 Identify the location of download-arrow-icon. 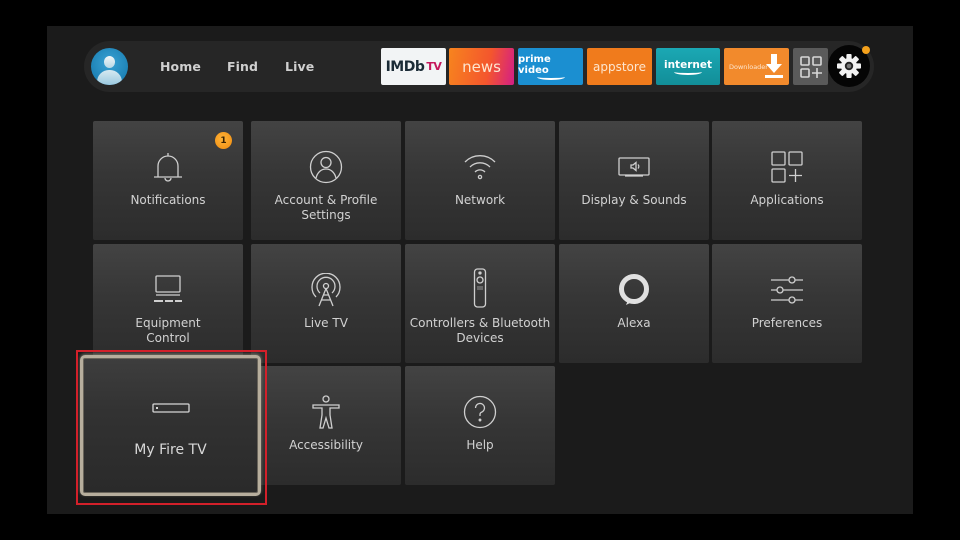
(774, 66).